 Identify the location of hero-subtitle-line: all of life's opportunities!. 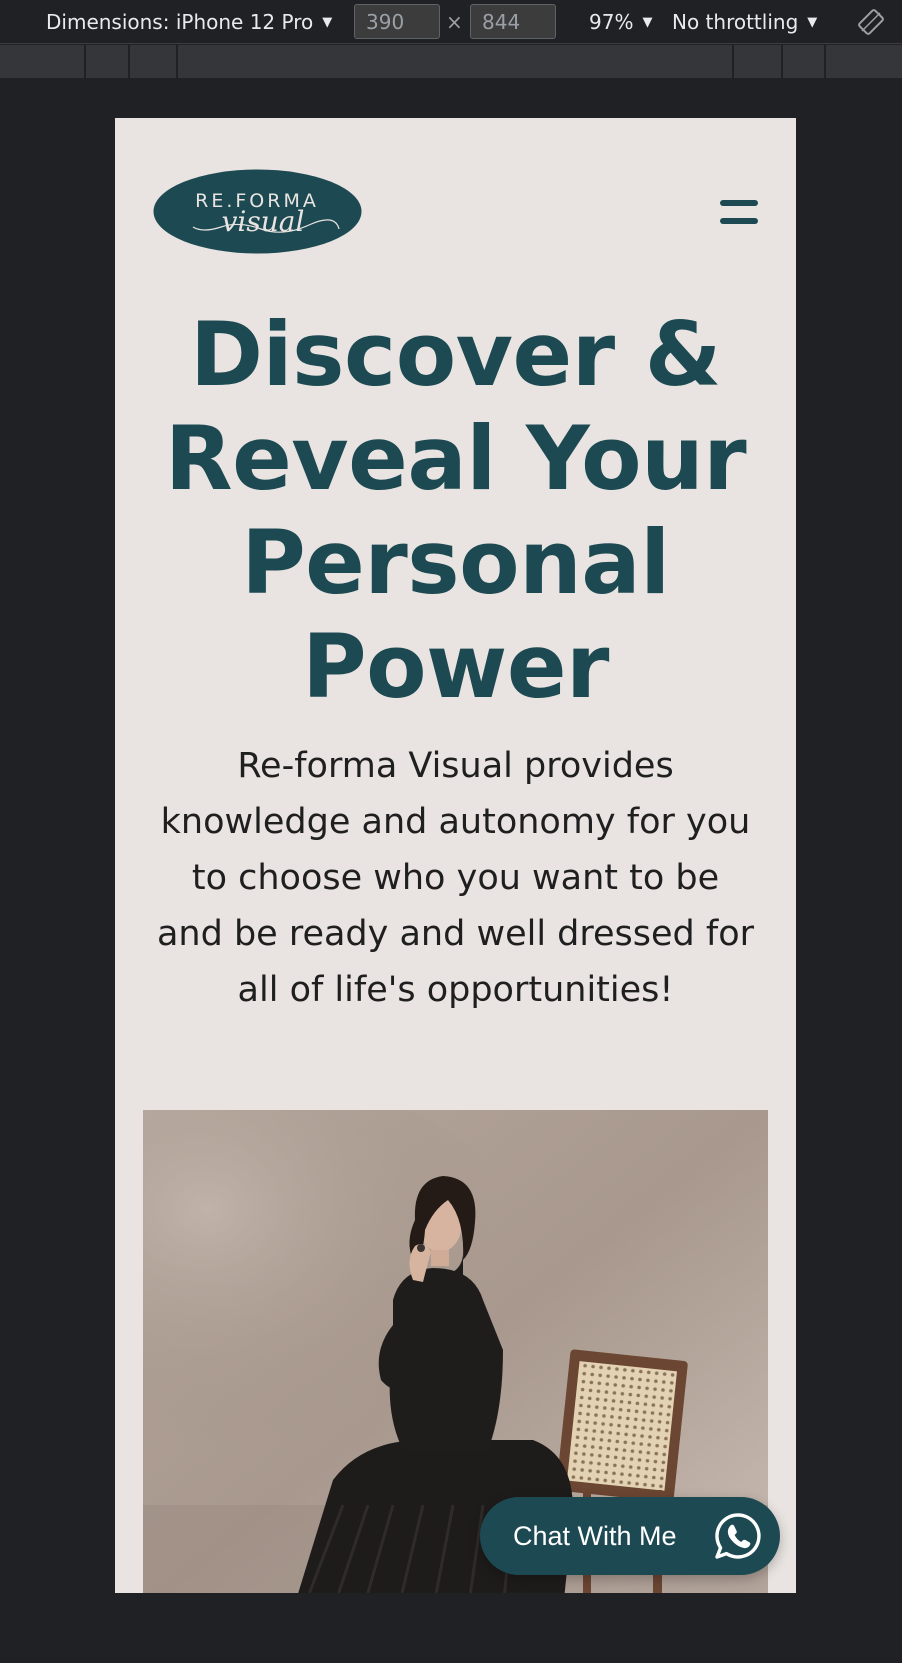
(455, 990).